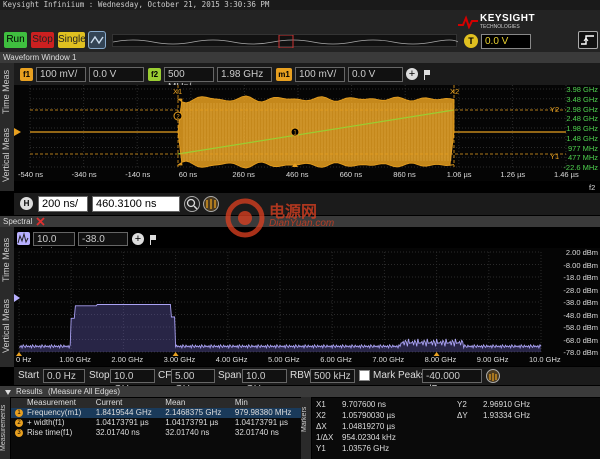 This screenshot has height=459, width=600. Describe the element at coordinates (285, 41) in the screenshot. I see `acquisition-overview` at that location.